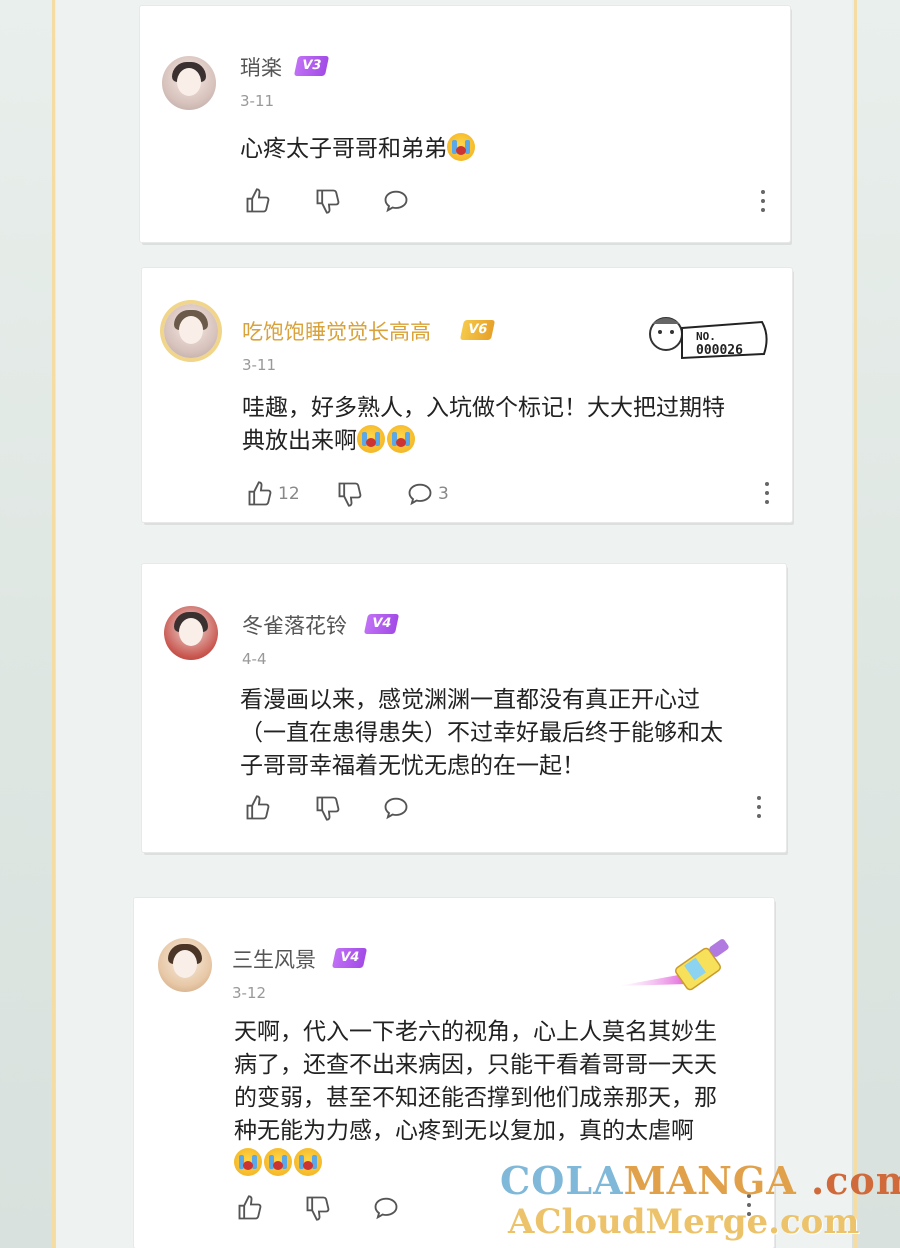  Describe the element at coordinates (684, 1222) in the screenshot. I see `watermark-line-2: ACloudMerge.com` at that location.